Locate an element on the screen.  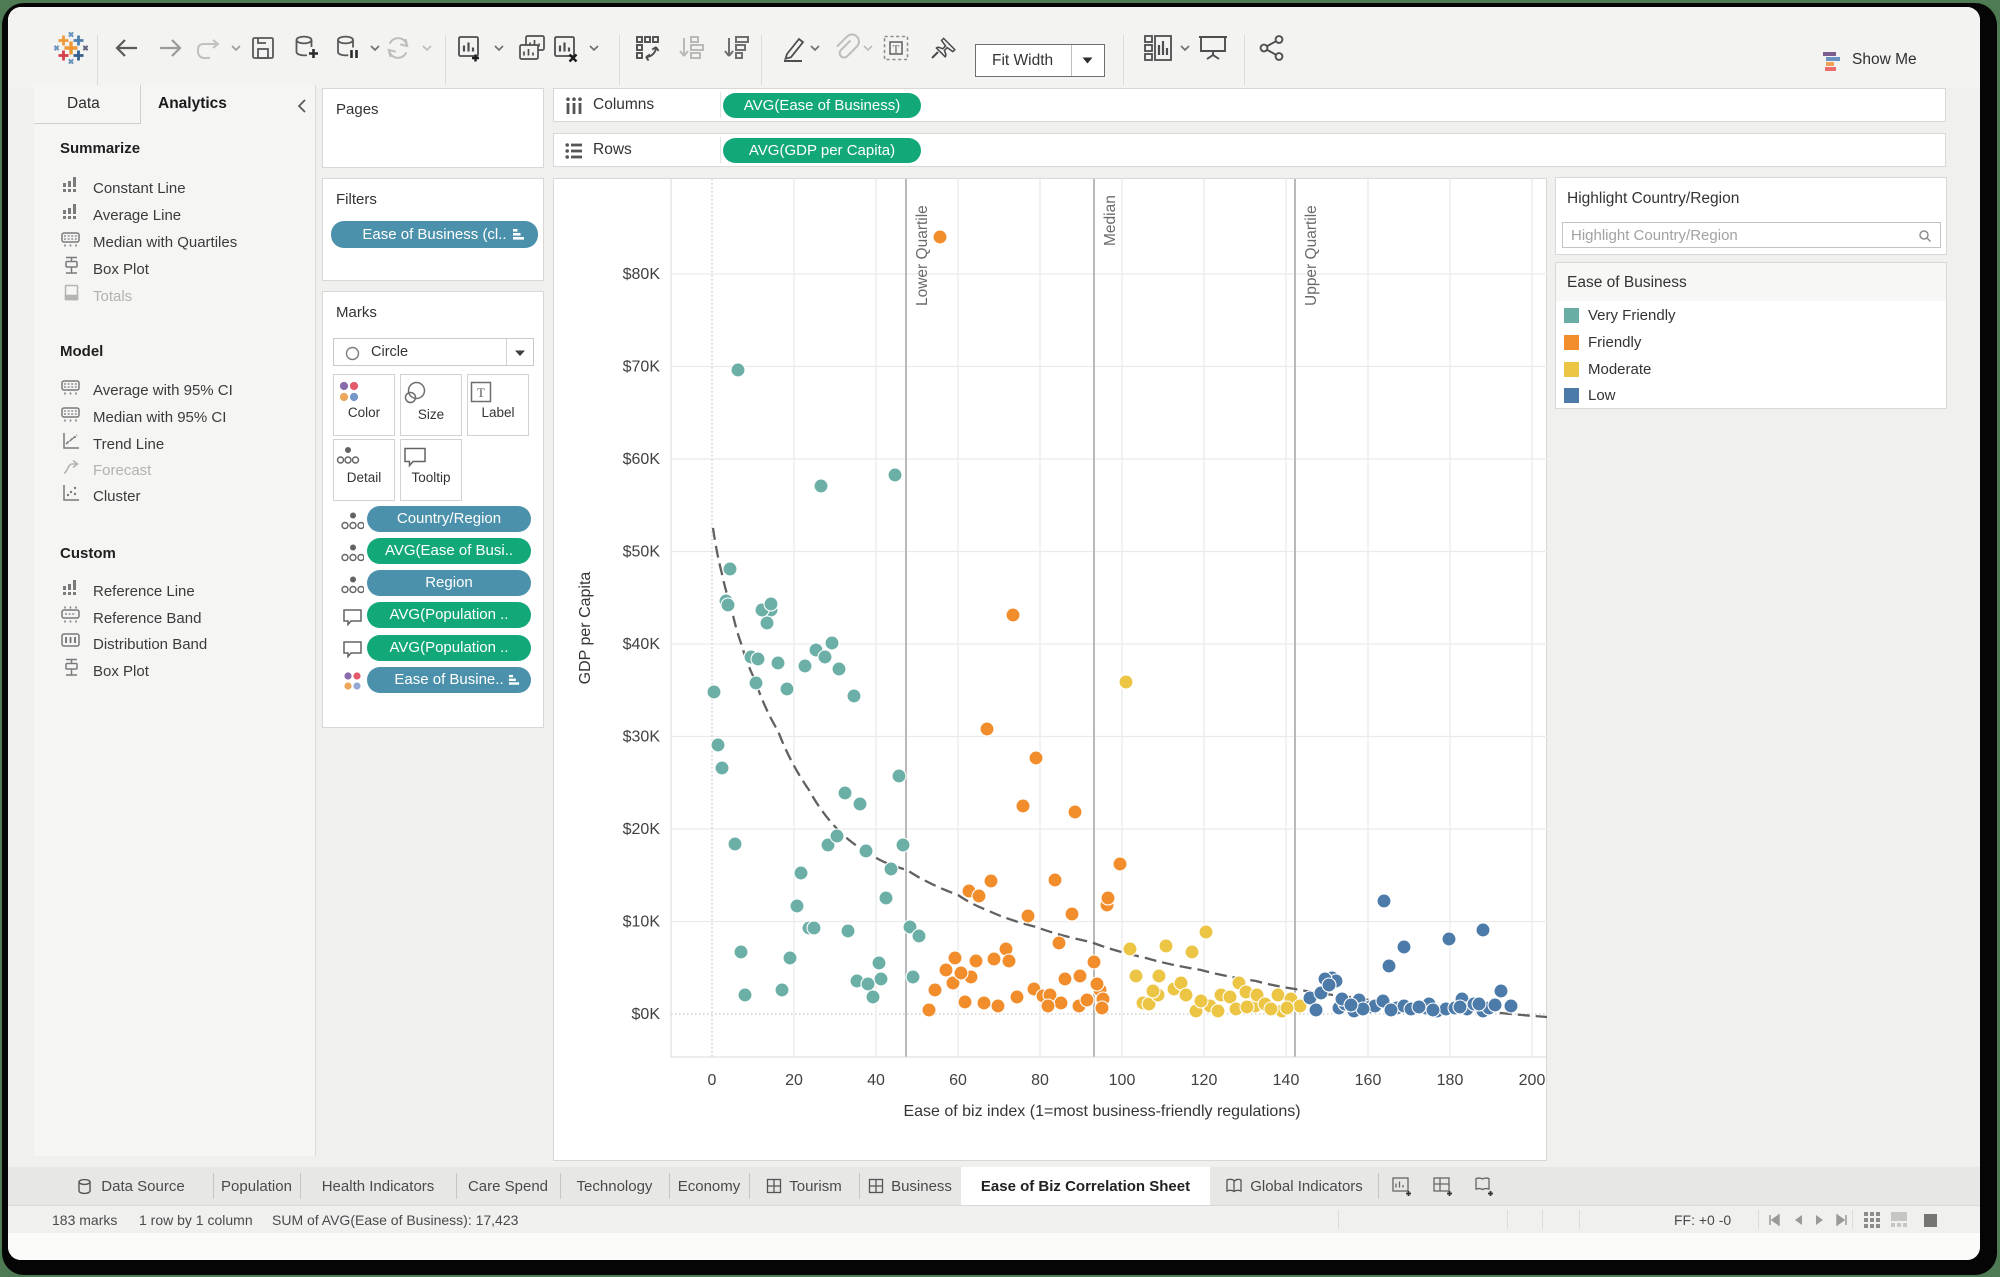
svg-text: Lower Quartile is located at coordinates (922, 255).